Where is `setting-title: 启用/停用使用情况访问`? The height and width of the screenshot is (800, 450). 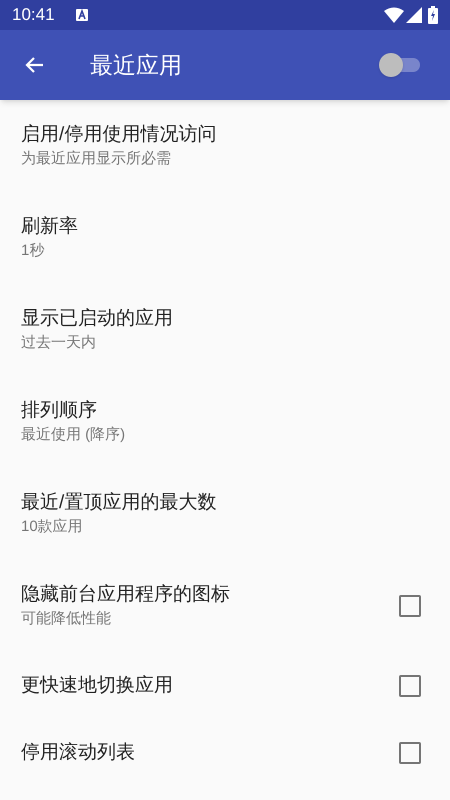 setting-title: 启用/停用使用情况访问 is located at coordinates (119, 135).